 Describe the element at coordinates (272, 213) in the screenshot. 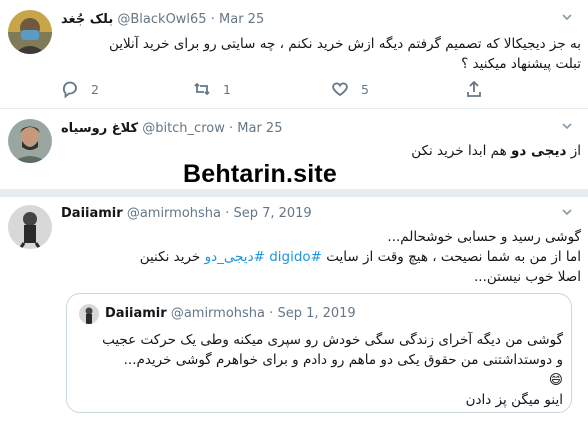

I see `tweet-date: Sep 7, 2019` at that location.